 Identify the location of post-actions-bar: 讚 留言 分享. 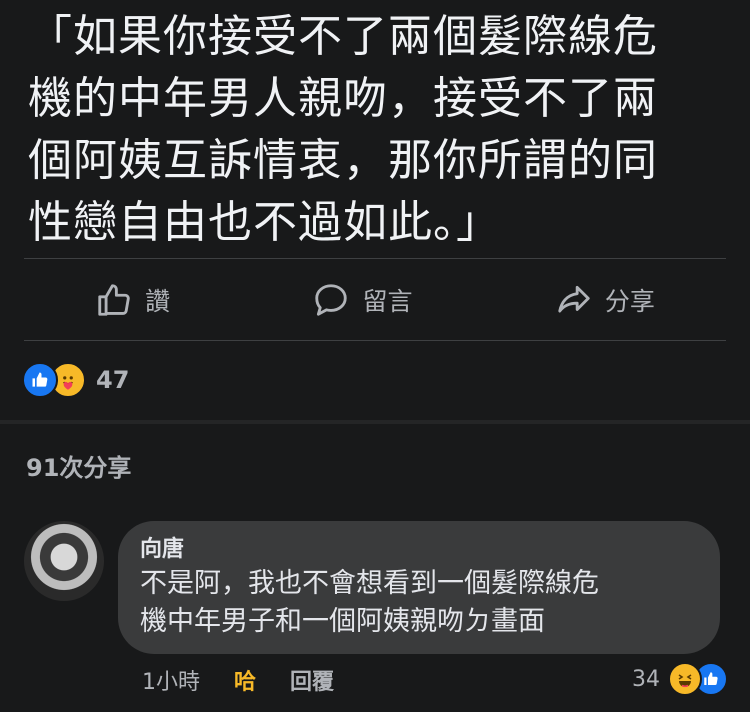
(375, 300).